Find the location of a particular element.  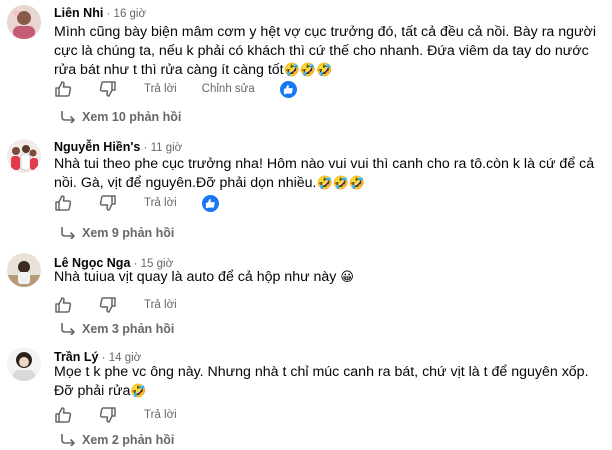

view-replies-button: Xem 2 phản hồi is located at coordinates (114, 440).